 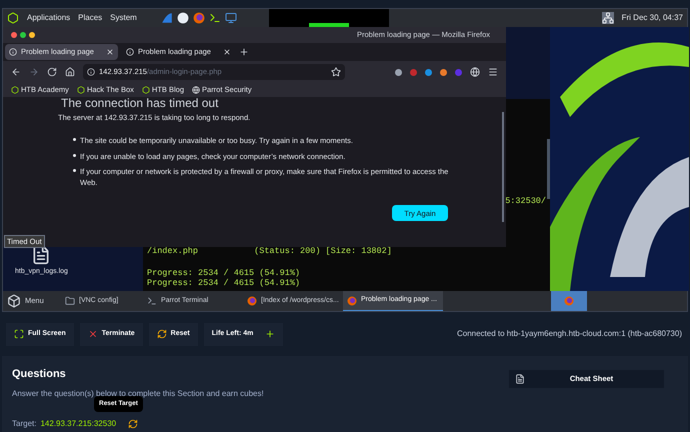 I want to click on terminal-text: 5:32530/, so click(x=525, y=201).